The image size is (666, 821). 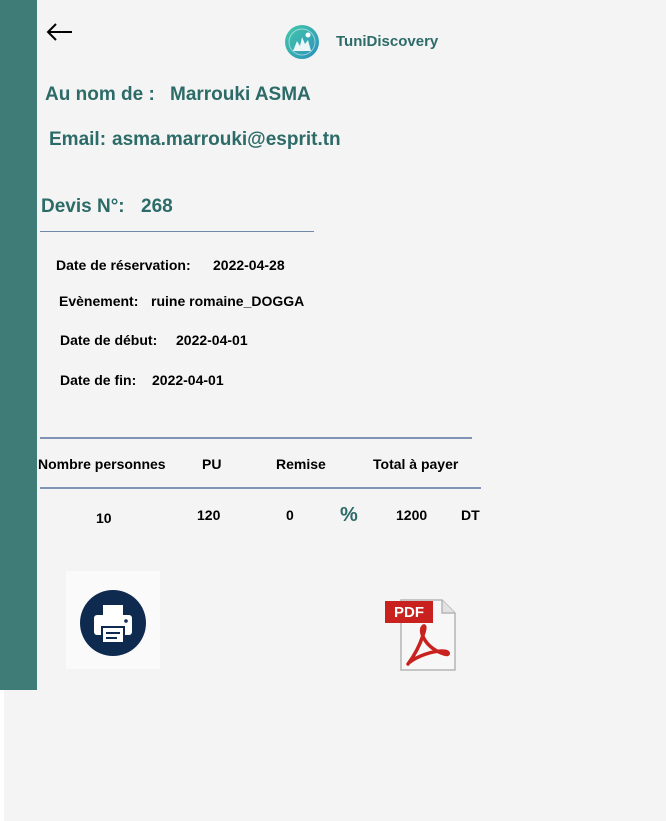 I want to click on client-name-value: Marrouki ASMA, so click(x=240, y=94).